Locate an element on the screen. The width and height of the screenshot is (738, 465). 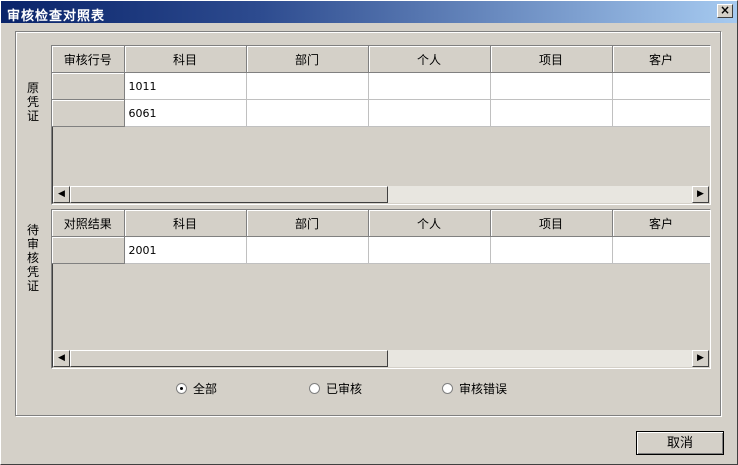
original-col-header: 项目 is located at coordinates (551, 59).